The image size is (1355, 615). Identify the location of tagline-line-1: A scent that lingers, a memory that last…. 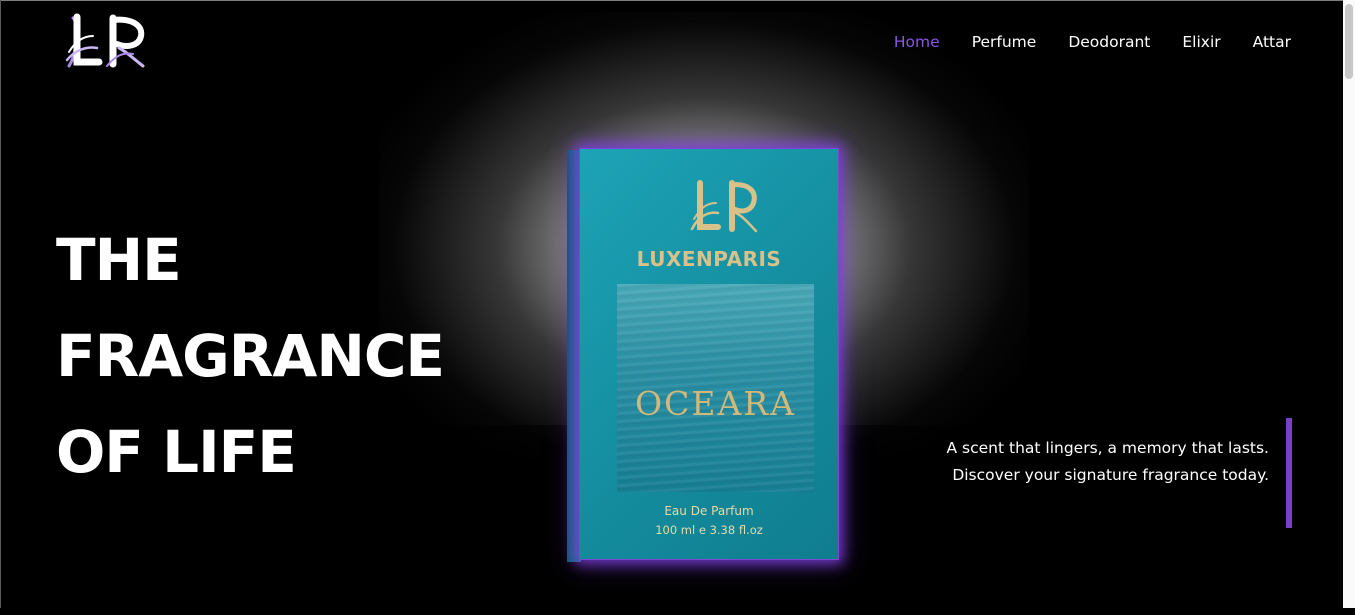
(1108, 448).